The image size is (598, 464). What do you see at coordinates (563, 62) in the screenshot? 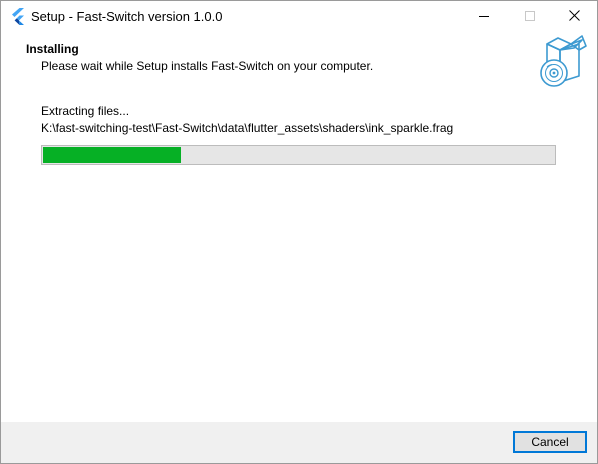
I see `installer-box-disc-icon` at bounding box center [563, 62].